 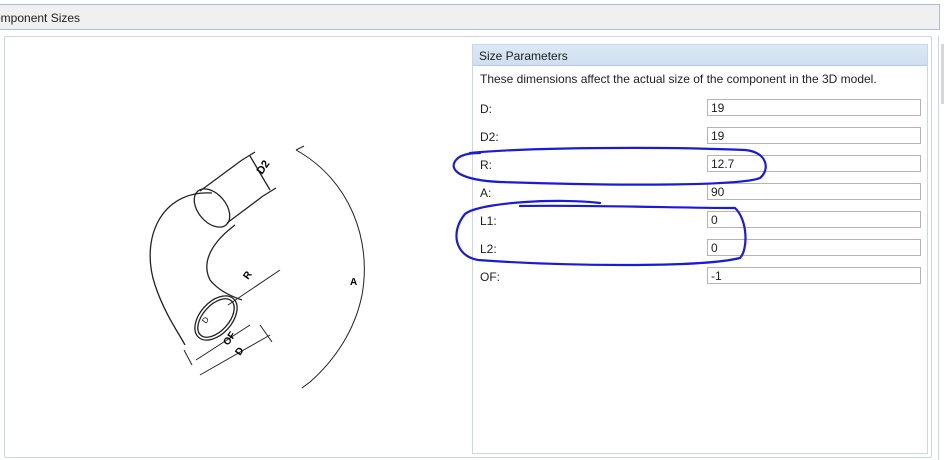 I want to click on param-label-l2: L2:, so click(x=488, y=249).